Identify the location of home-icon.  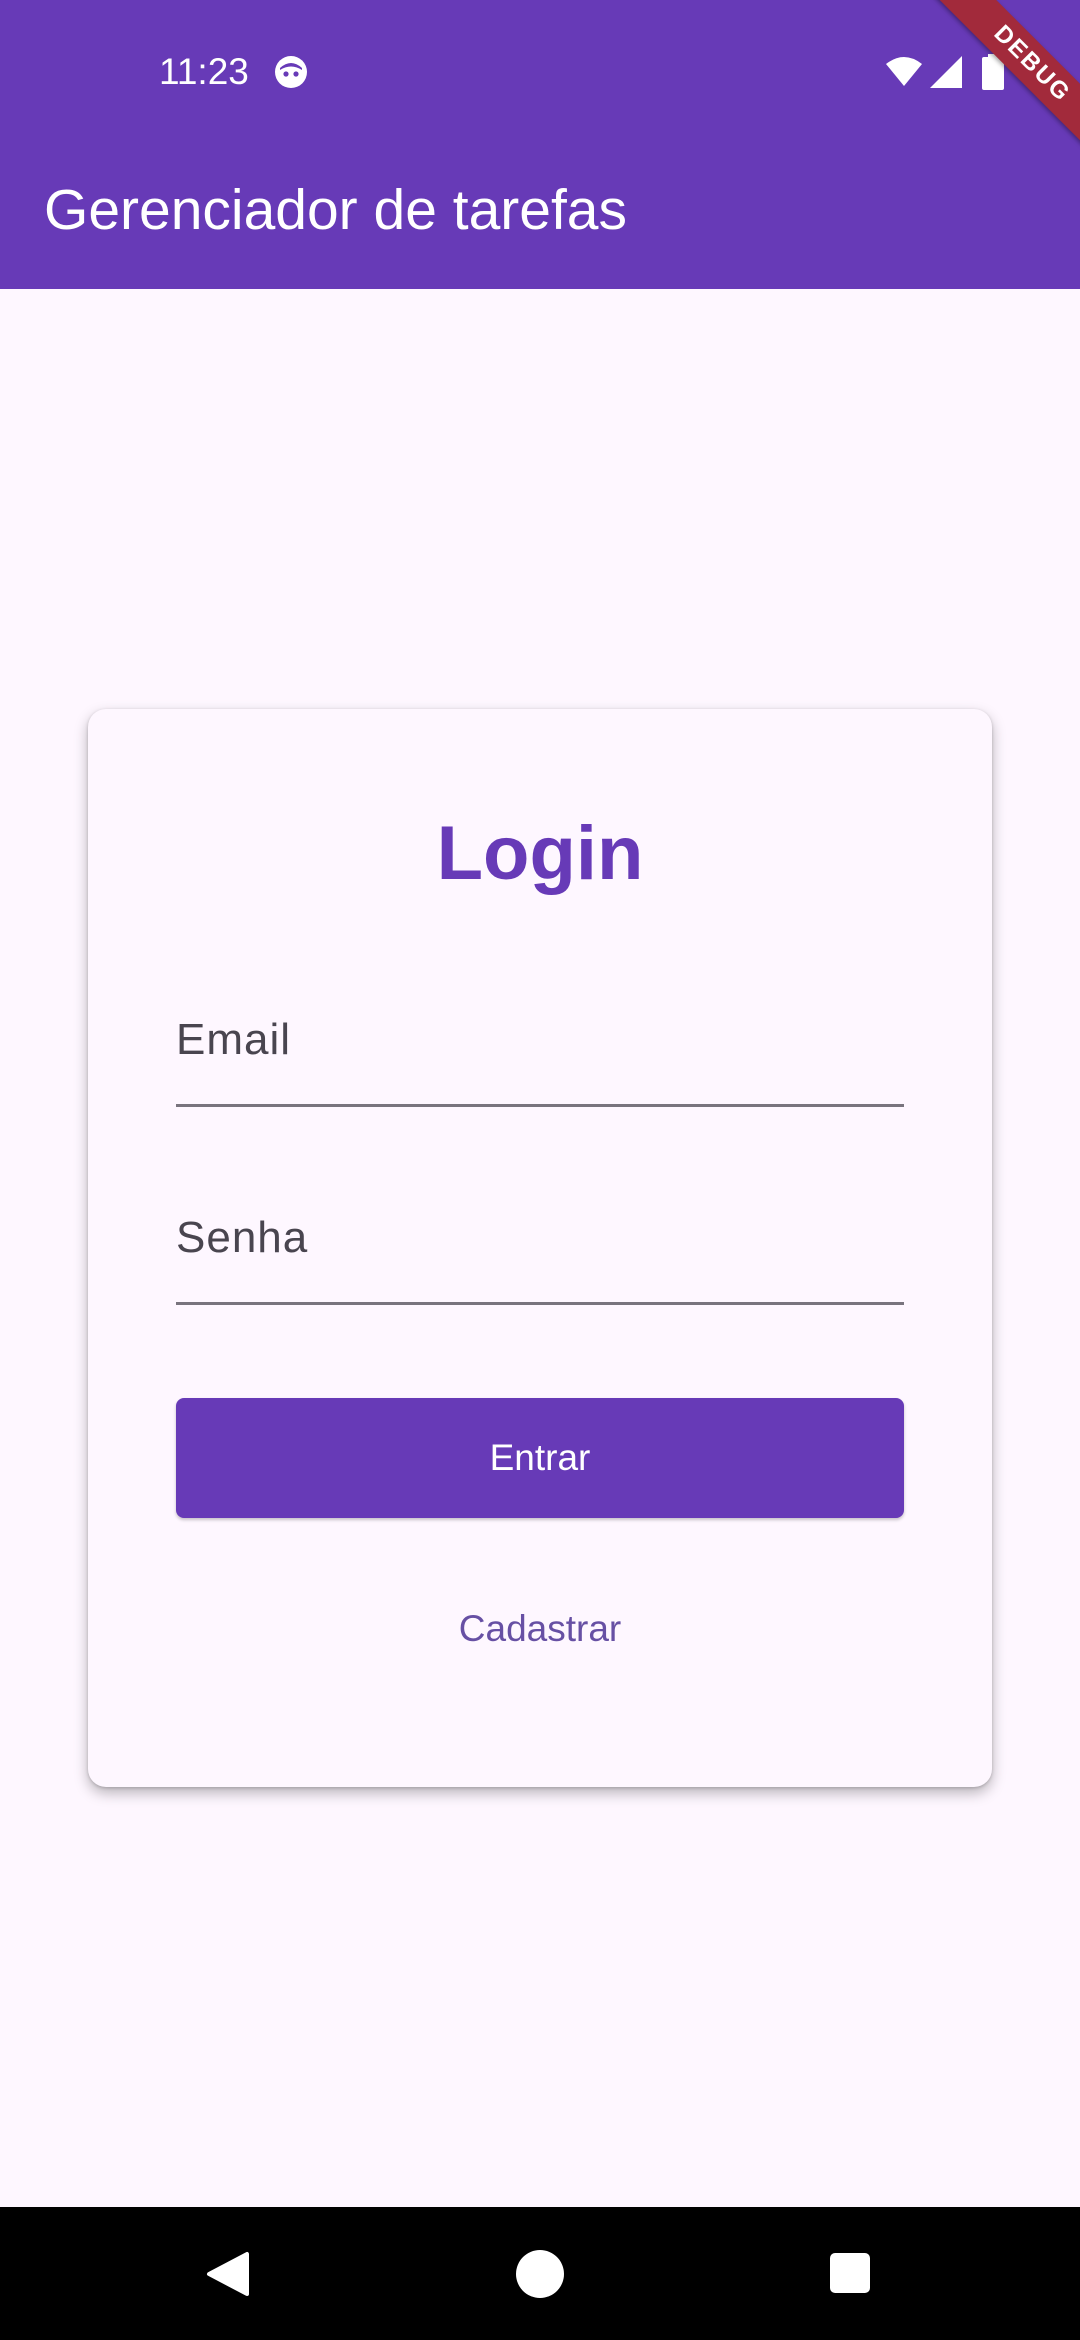
(540, 2274).